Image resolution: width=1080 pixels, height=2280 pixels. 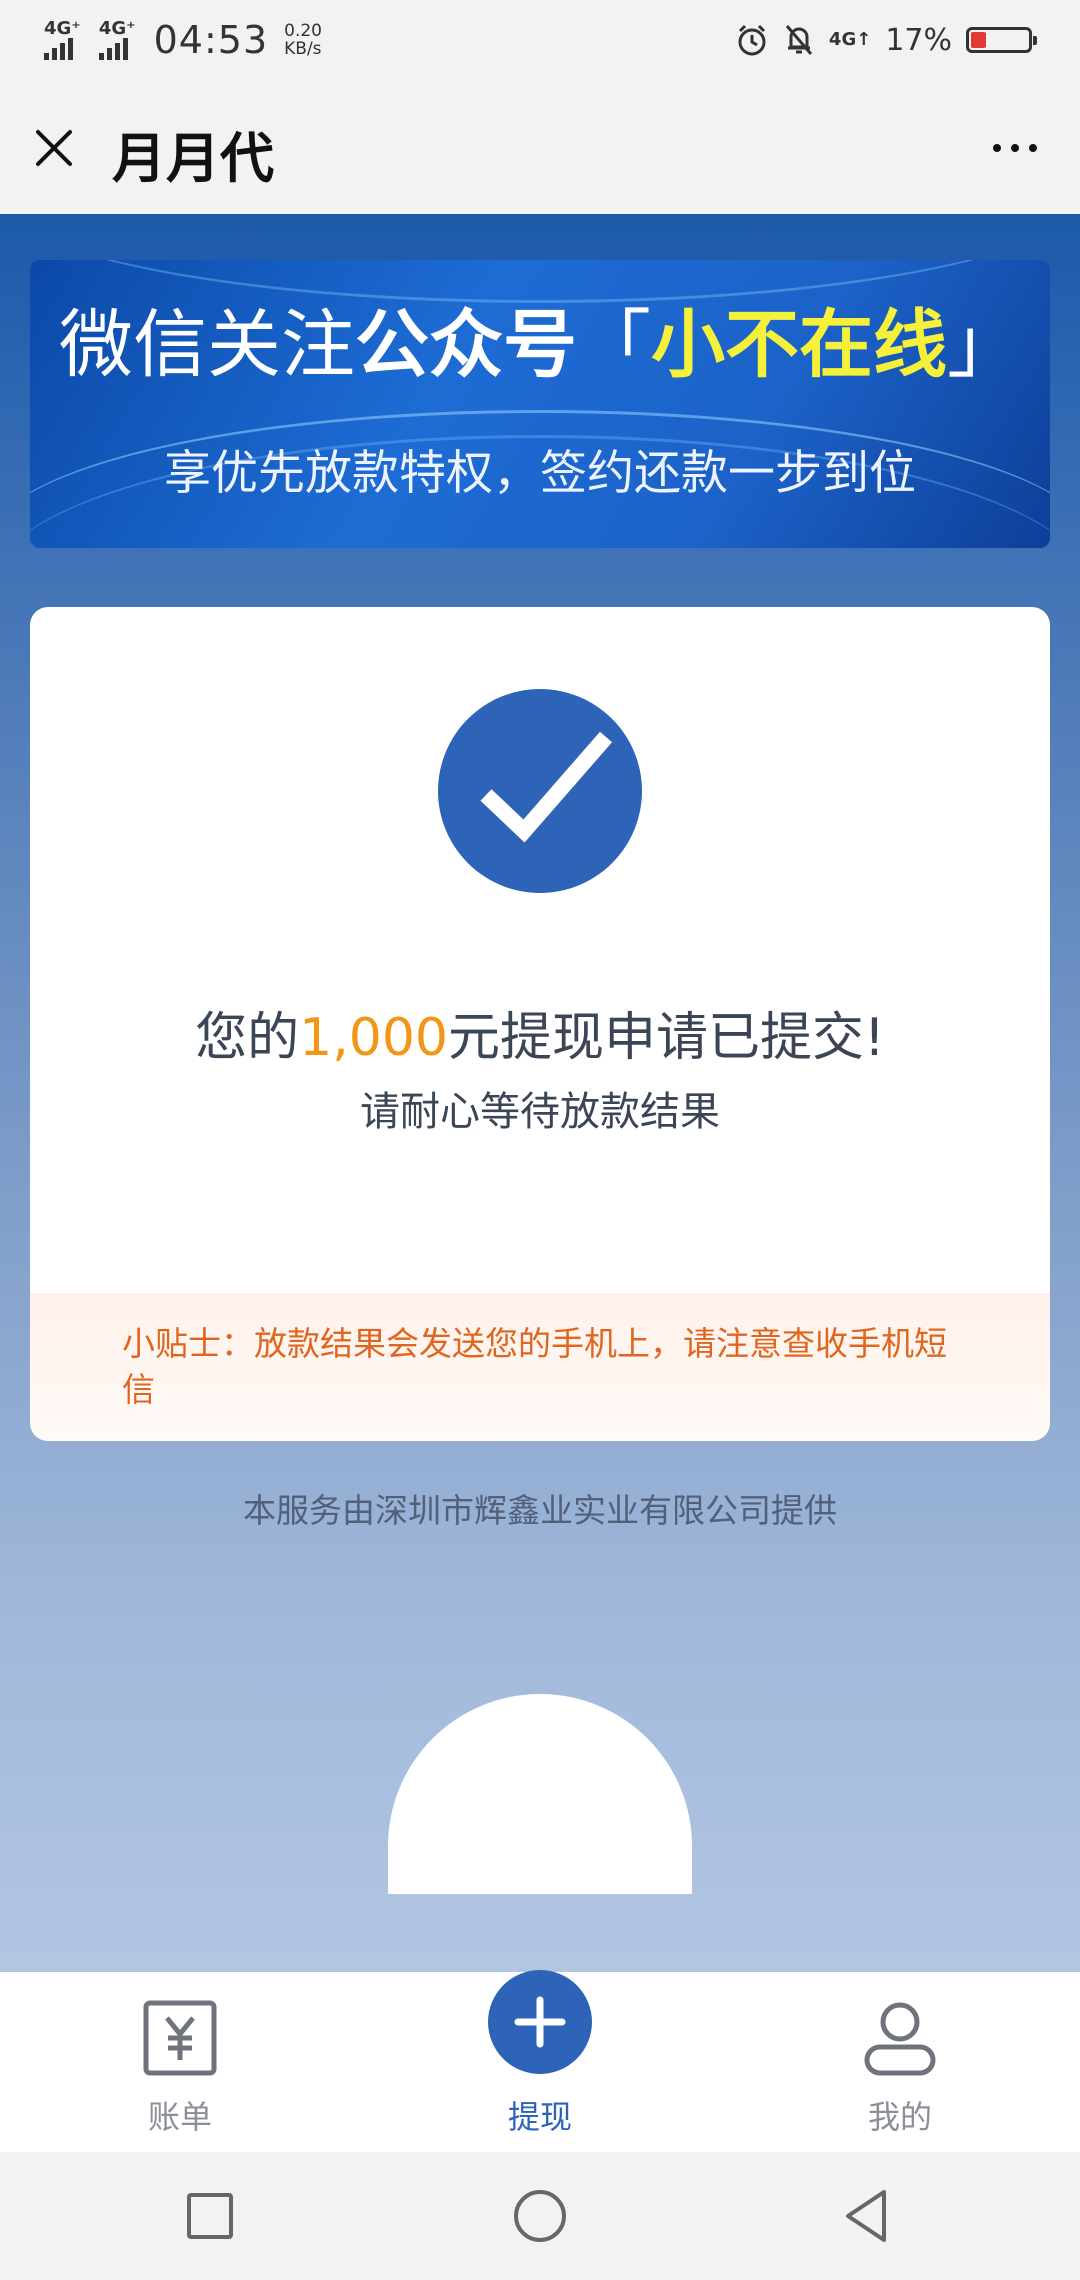 I want to click on bill-yen-icon, so click(x=180, y=2040).